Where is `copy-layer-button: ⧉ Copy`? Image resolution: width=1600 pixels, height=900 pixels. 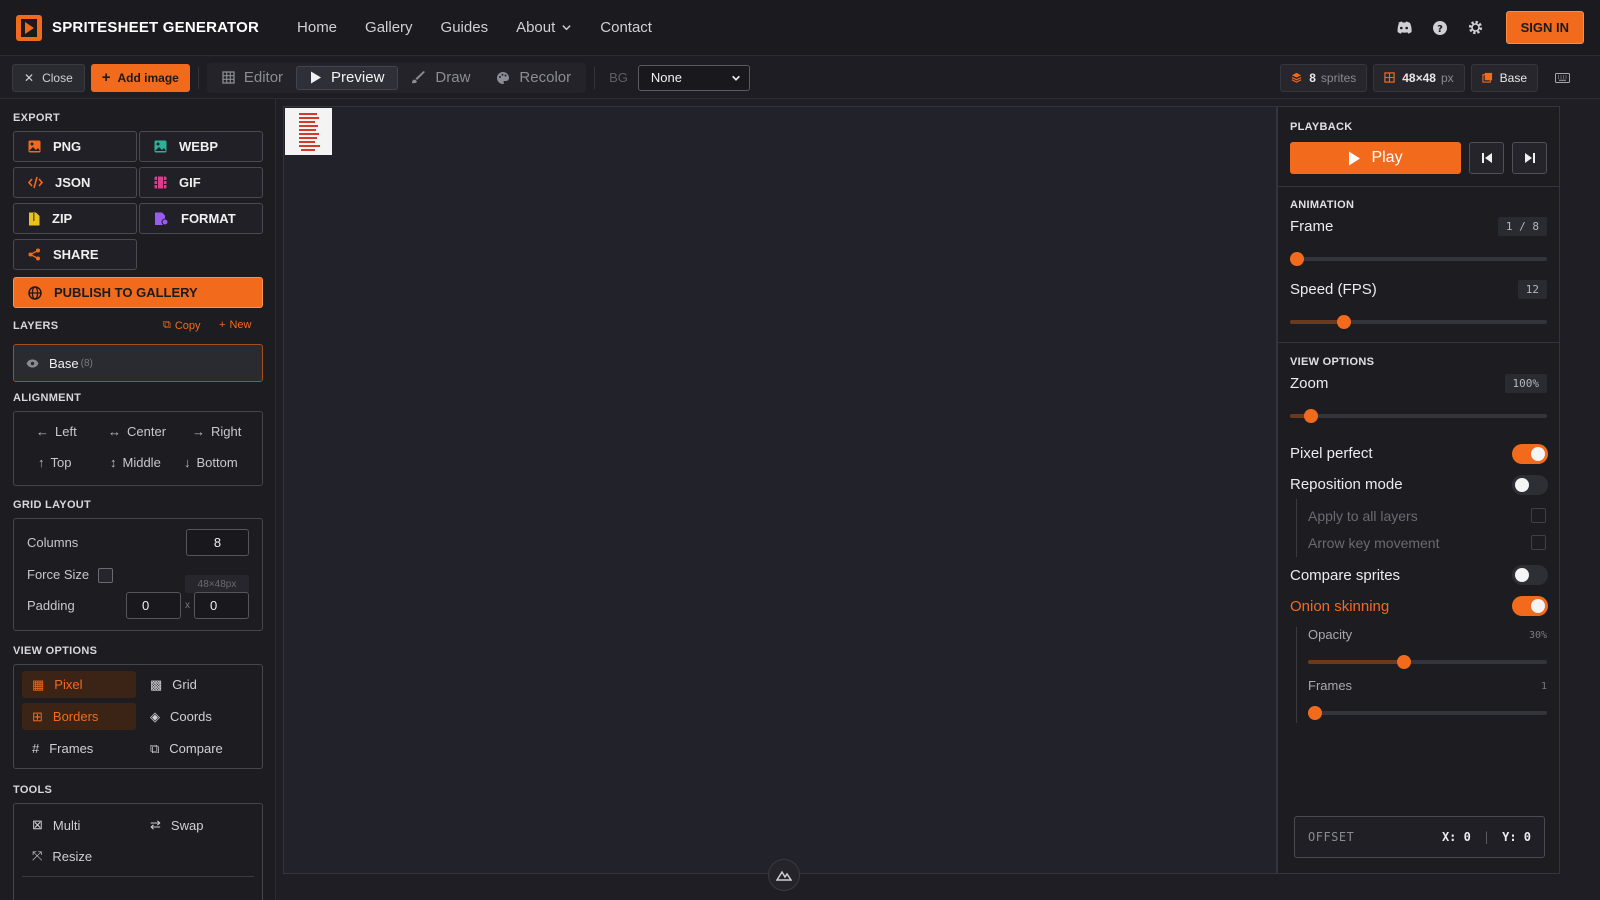 copy-layer-button: ⧉ Copy is located at coordinates (182, 325).